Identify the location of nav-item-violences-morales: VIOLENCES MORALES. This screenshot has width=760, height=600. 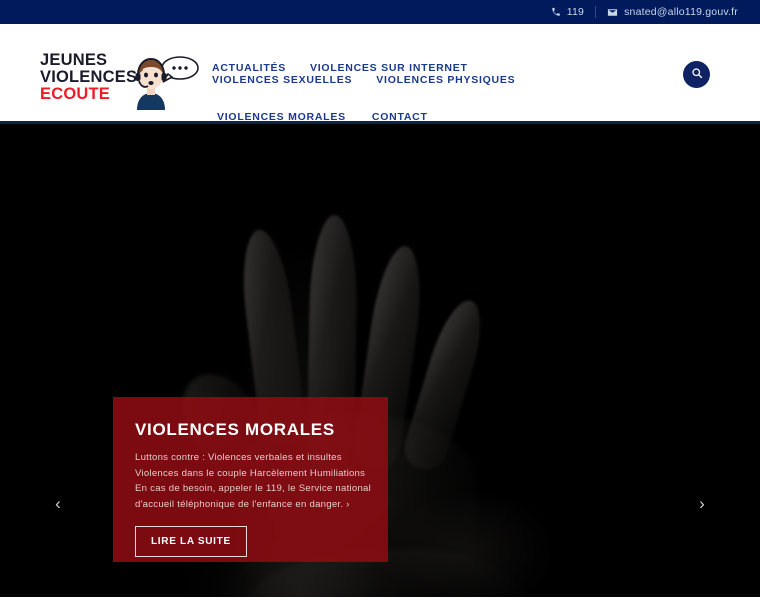
(281, 117).